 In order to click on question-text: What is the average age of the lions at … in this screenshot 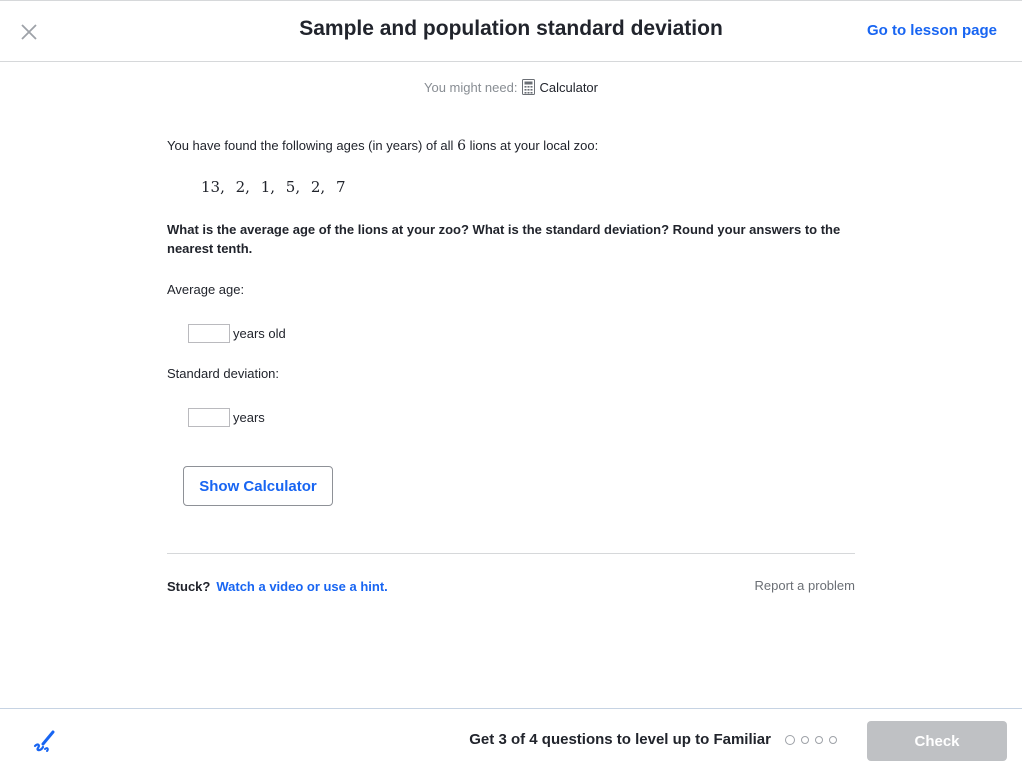, I will do `click(504, 239)`.